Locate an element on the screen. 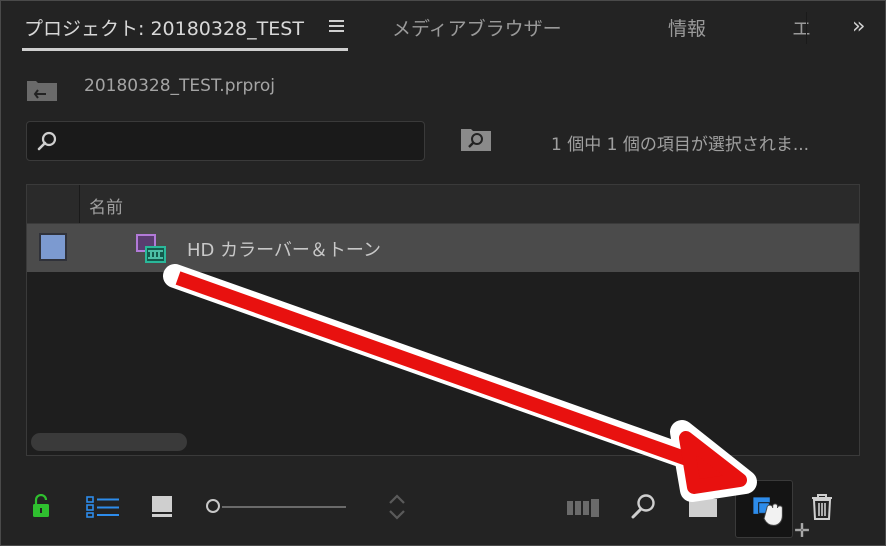  project-folder-up-icon is located at coordinates (42, 90).